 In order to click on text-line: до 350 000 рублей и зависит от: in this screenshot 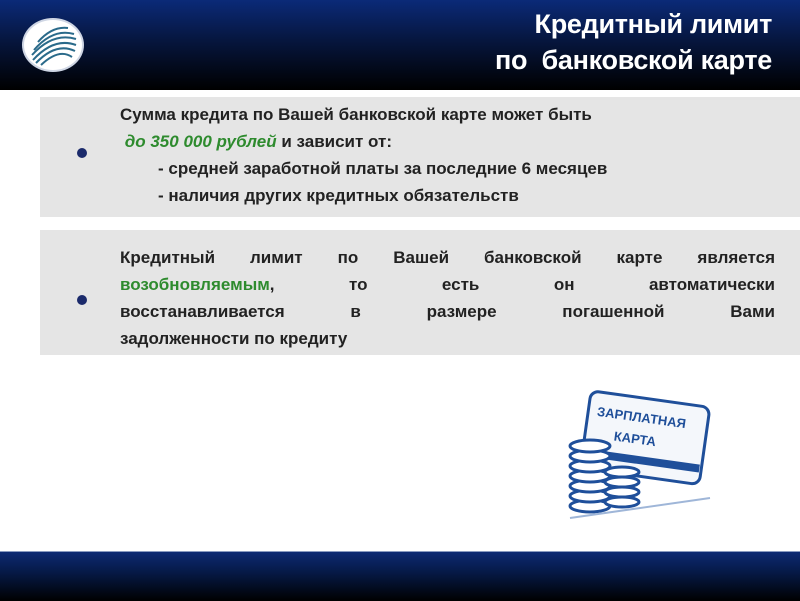, I will do `click(440, 141)`.